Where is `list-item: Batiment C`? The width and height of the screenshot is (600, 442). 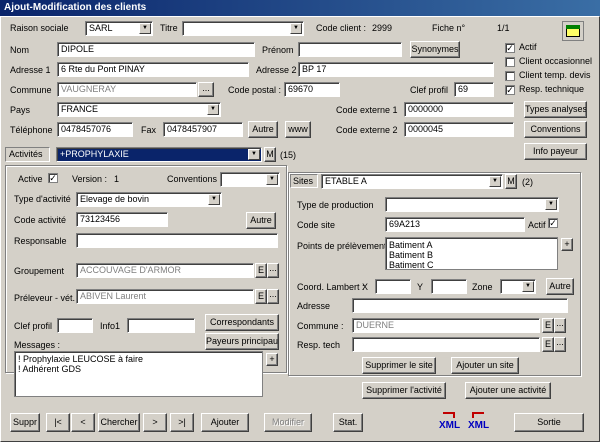
list-item: Batiment C is located at coordinates (471, 265).